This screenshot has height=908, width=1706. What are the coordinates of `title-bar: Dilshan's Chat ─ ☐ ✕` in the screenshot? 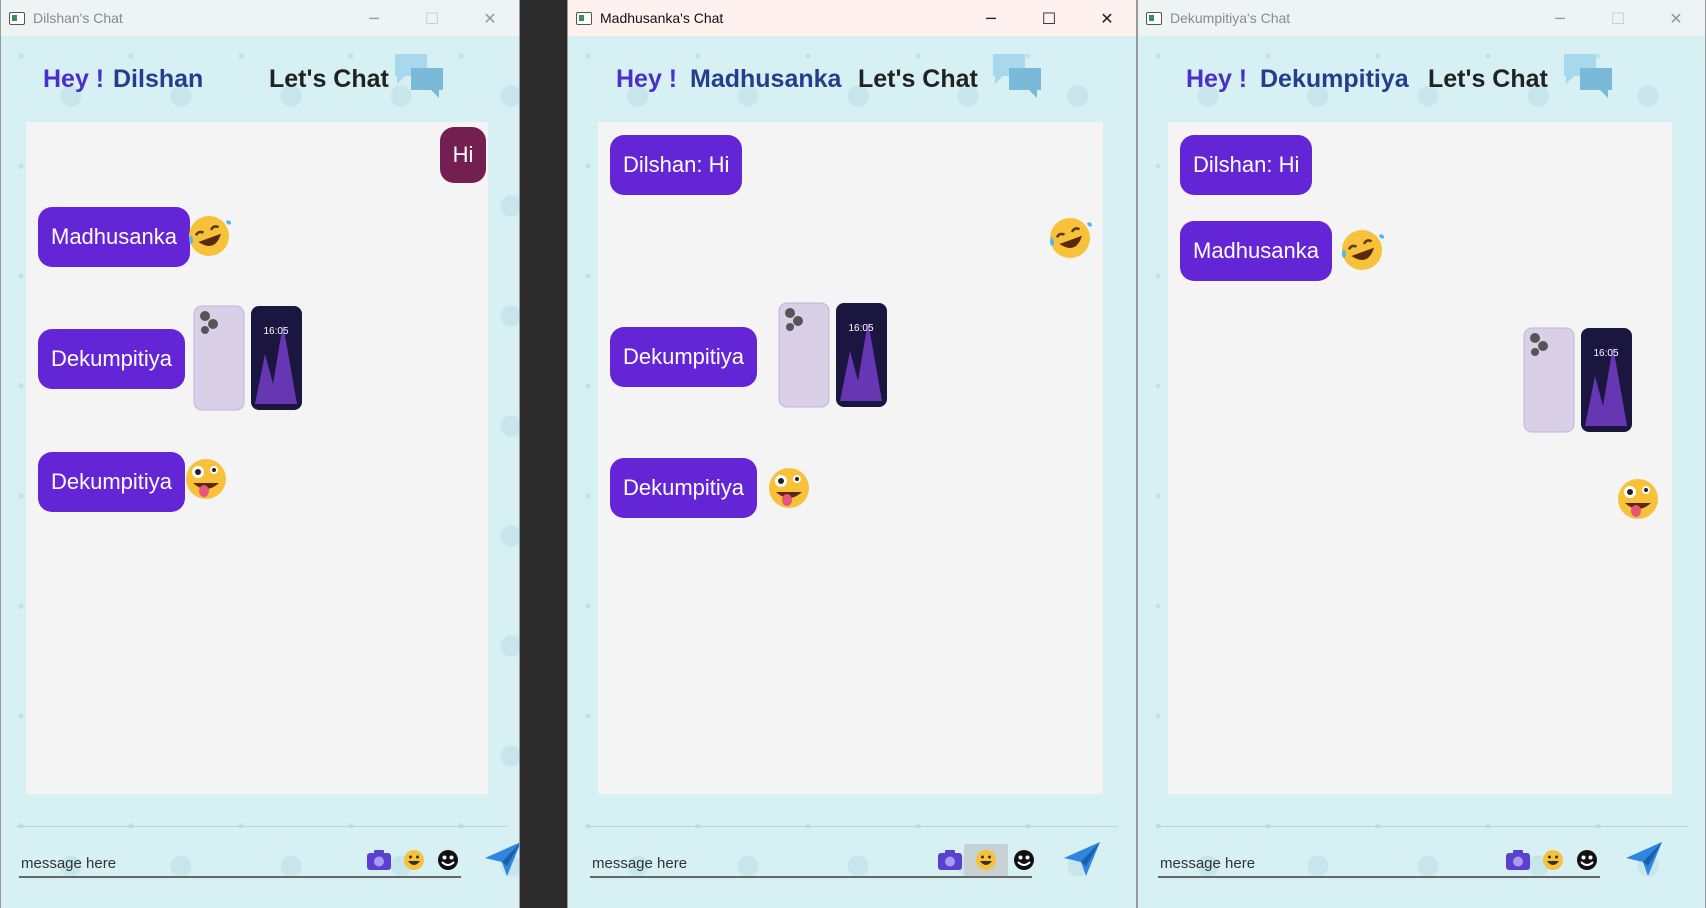 It's located at (260, 18).